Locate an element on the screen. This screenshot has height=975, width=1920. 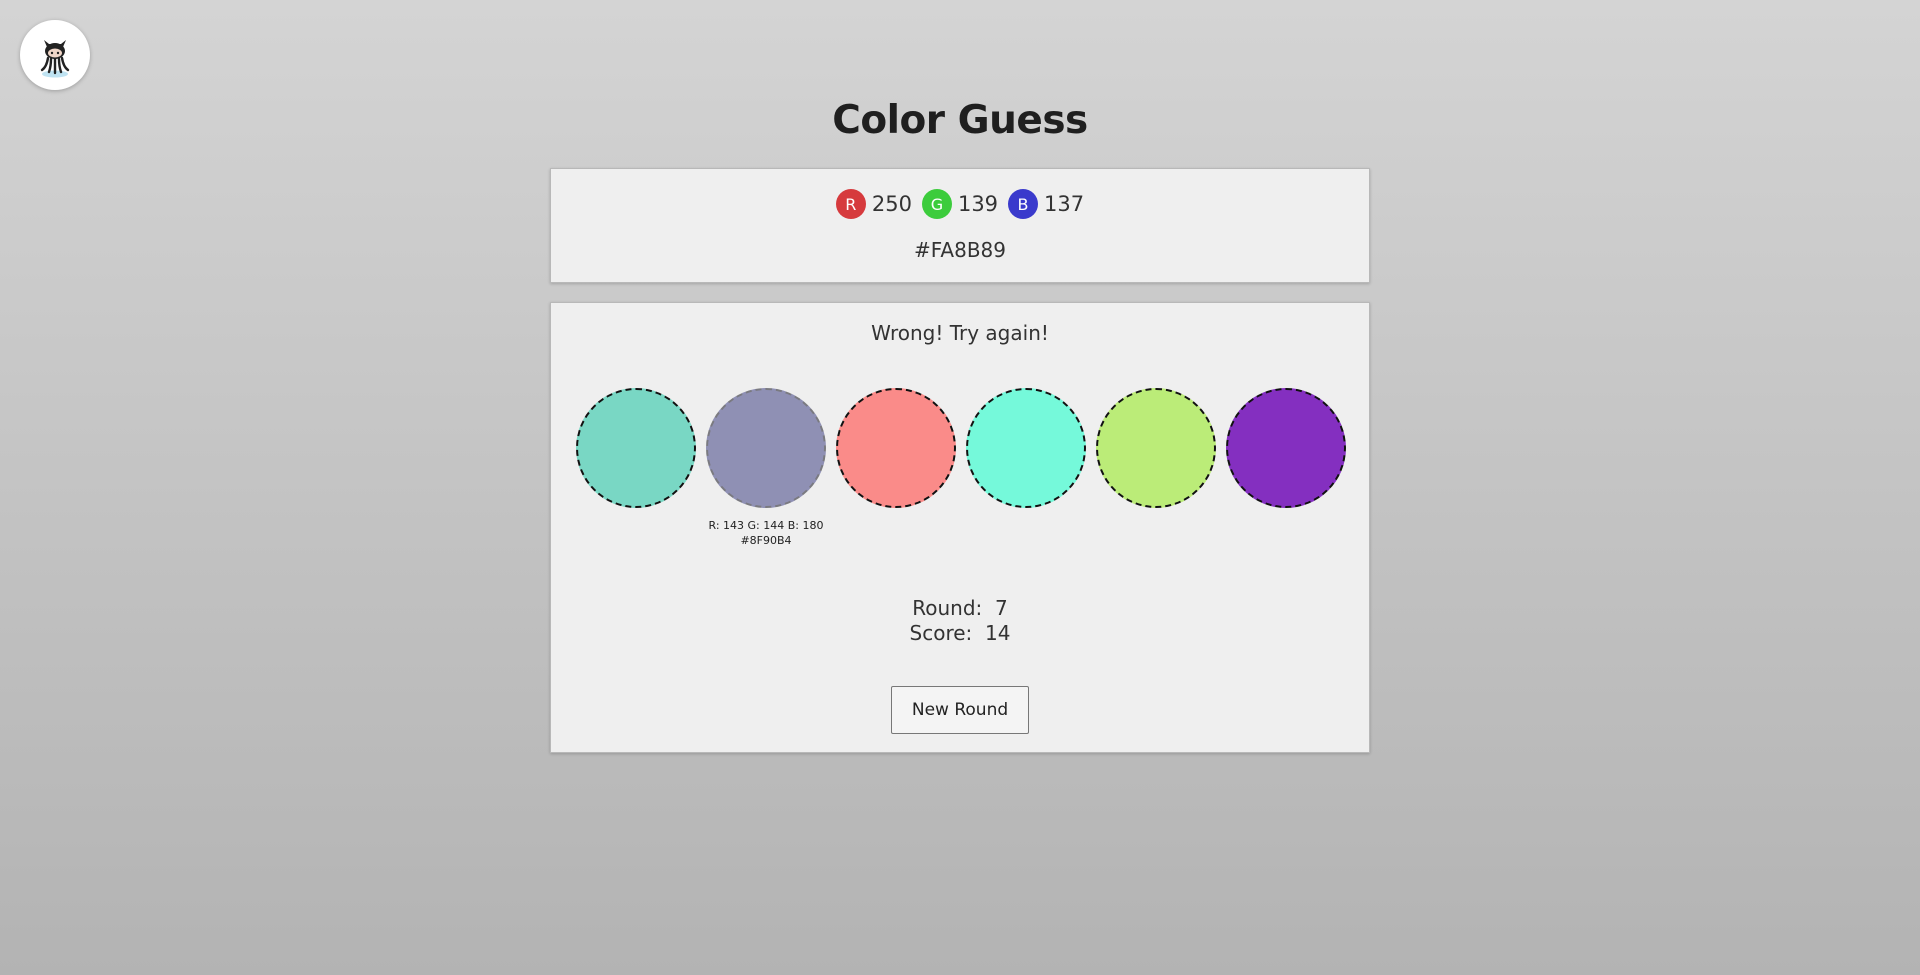
blue-channel-value: 137 is located at coordinates (1064, 204).